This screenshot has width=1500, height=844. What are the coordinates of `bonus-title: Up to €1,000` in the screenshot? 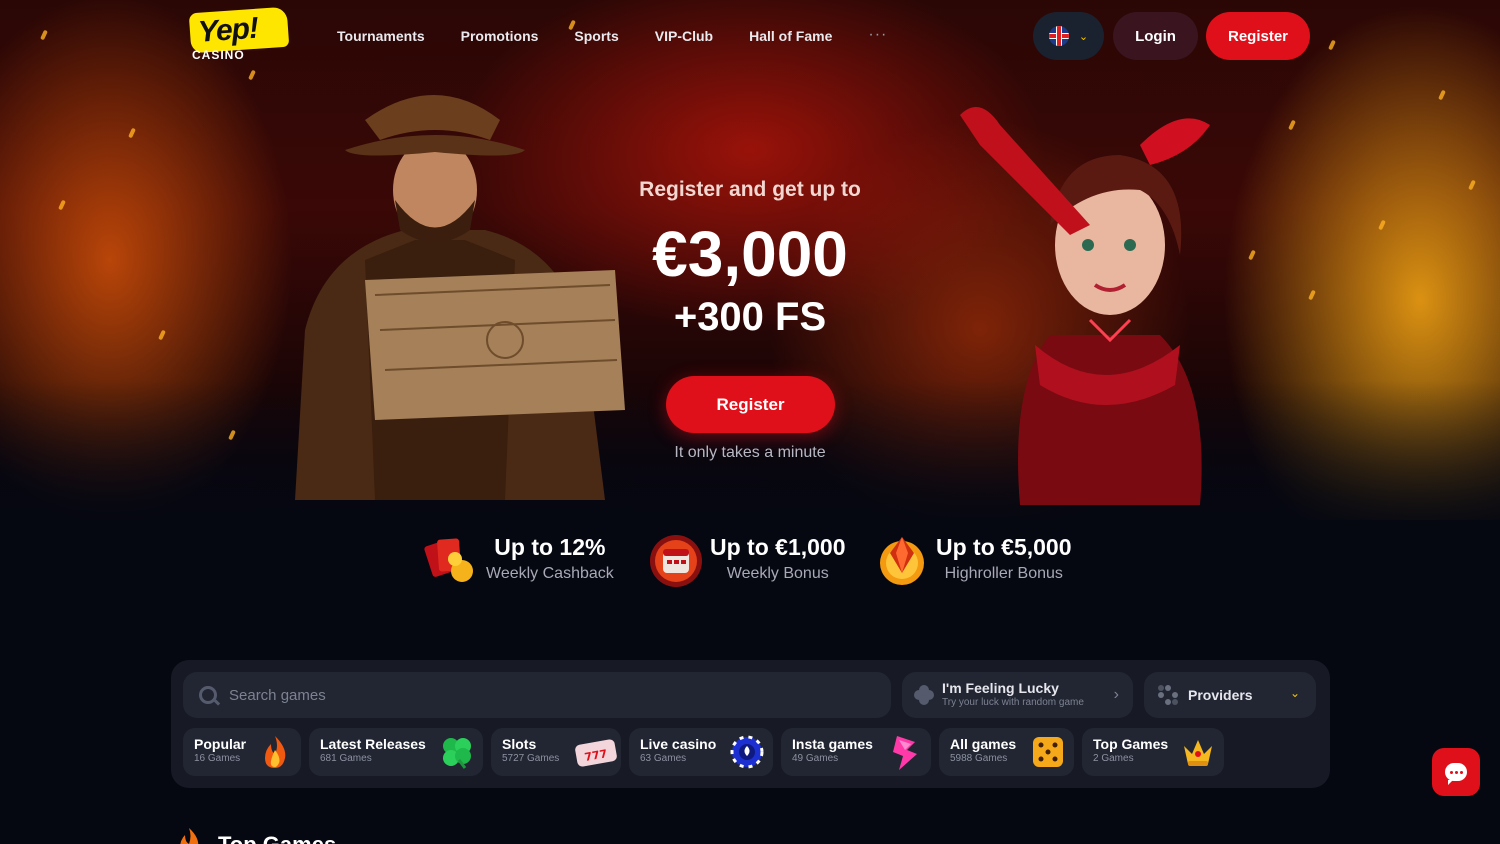 It's located at (778, 547).